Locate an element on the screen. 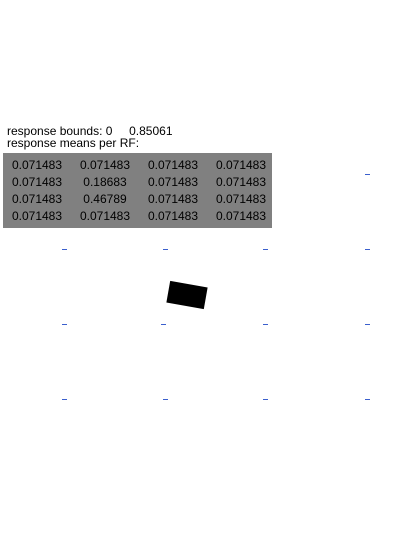  rf-mean-cell: 0.46789 is located at coordinates (105, 199).